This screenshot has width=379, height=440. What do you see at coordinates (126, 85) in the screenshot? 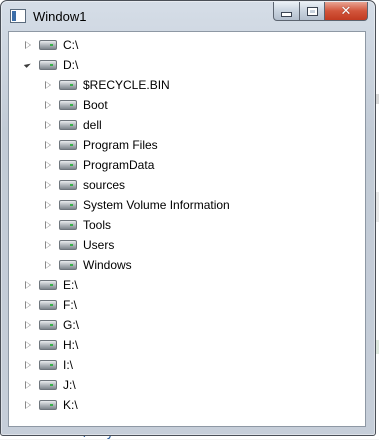
I see `tree-item-label: $RECYCLE.BIN` at bounding box center [126, 85].